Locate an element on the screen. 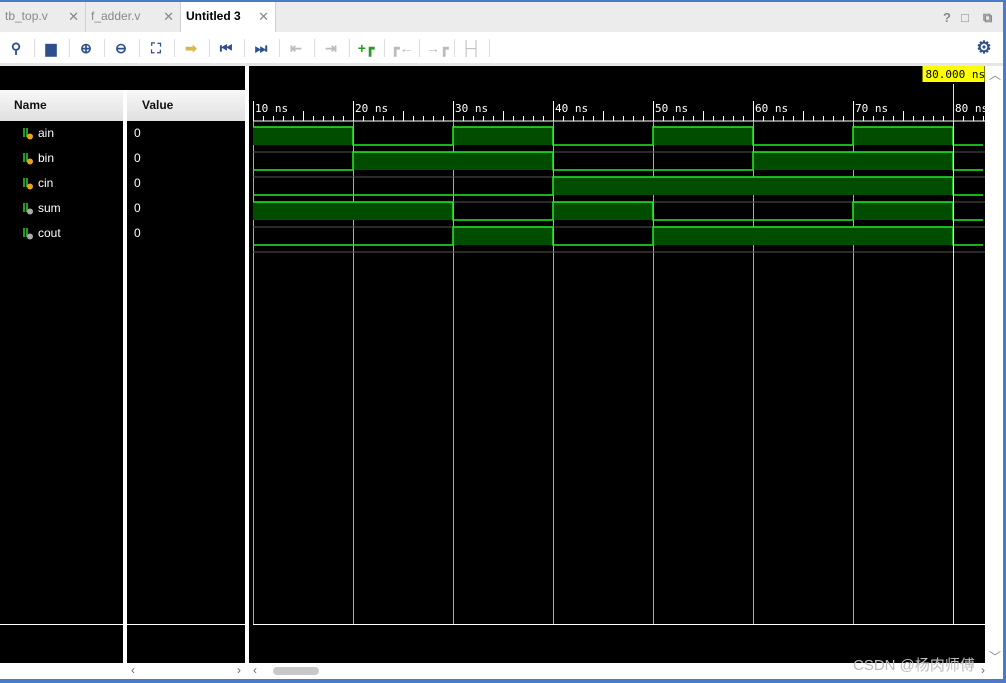  float-icon: ⧉ is located at coordinates (987, 18).